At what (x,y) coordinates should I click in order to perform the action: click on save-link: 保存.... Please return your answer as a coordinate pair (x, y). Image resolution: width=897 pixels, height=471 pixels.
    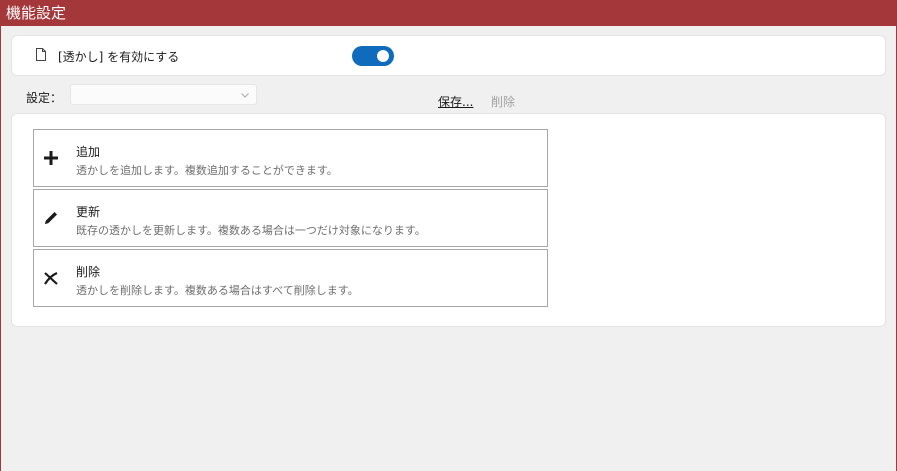
    Looking at the image, I should click on (455, 101).